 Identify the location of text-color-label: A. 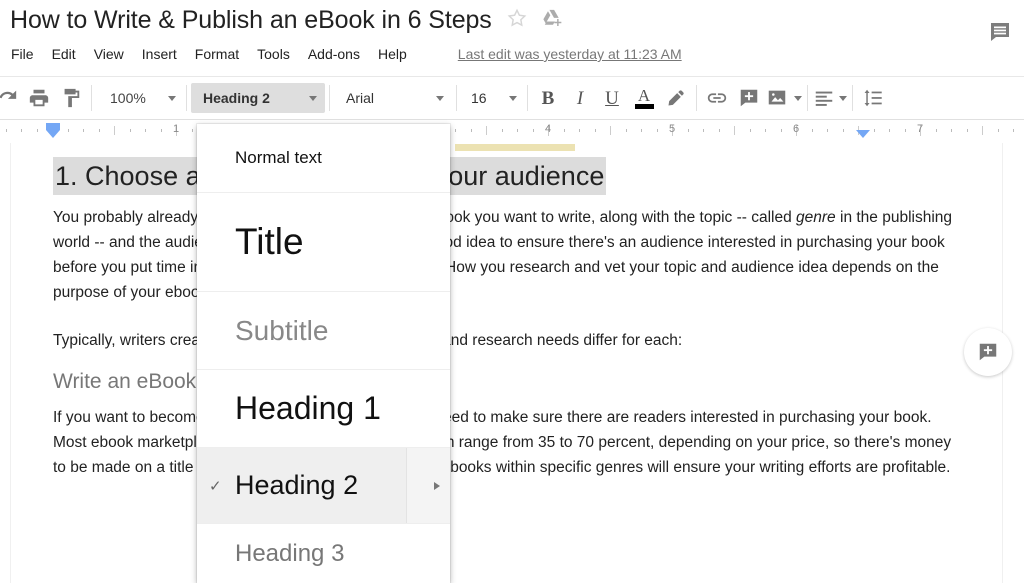
(644, 95).